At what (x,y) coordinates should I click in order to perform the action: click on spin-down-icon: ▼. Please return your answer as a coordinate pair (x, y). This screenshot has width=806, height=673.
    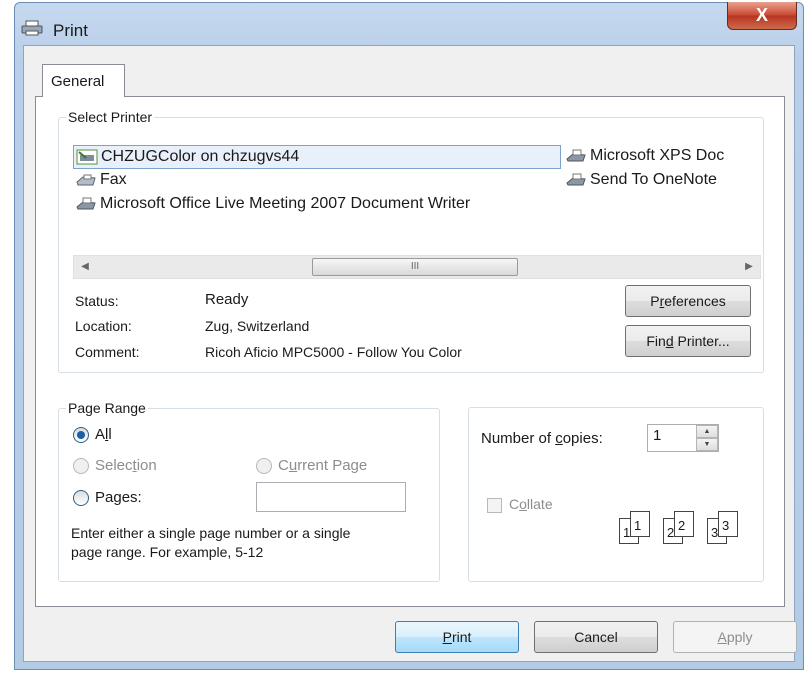
    Looking at the image, I should click on (707, 444).